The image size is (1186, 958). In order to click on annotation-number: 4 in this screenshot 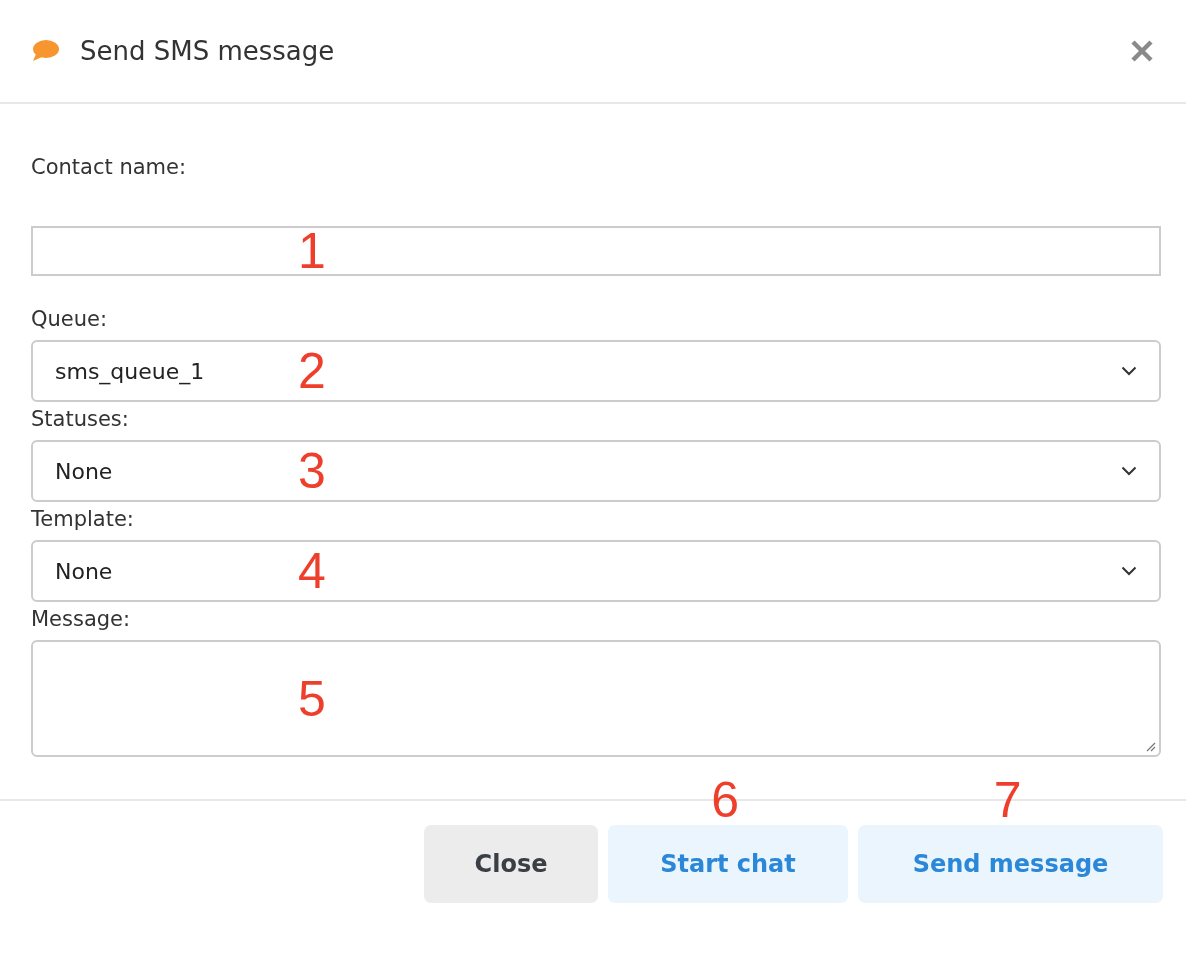, I will do `click(312, 571)`.